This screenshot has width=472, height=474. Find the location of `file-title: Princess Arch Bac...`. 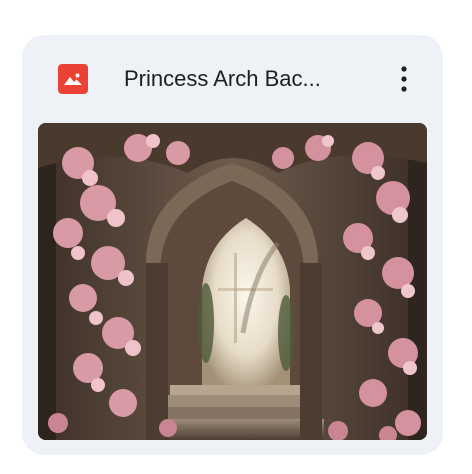

file-title: Princess Arch Bac... is located at coordinates (222, 78).